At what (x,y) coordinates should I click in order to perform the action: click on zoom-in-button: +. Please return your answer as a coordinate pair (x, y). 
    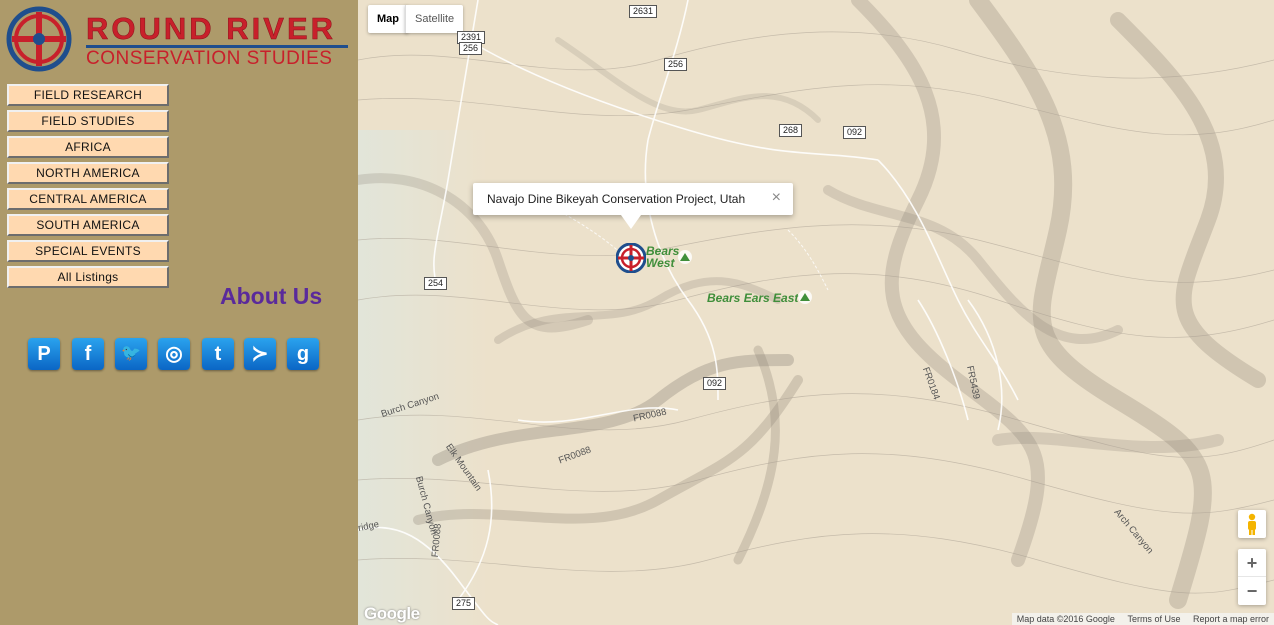
    Looking at the image, I should click on (1252, 563).